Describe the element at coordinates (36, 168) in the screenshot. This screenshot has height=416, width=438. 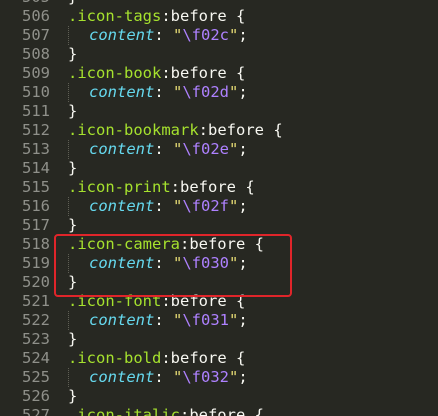
I see `line-number: 514` at that location.